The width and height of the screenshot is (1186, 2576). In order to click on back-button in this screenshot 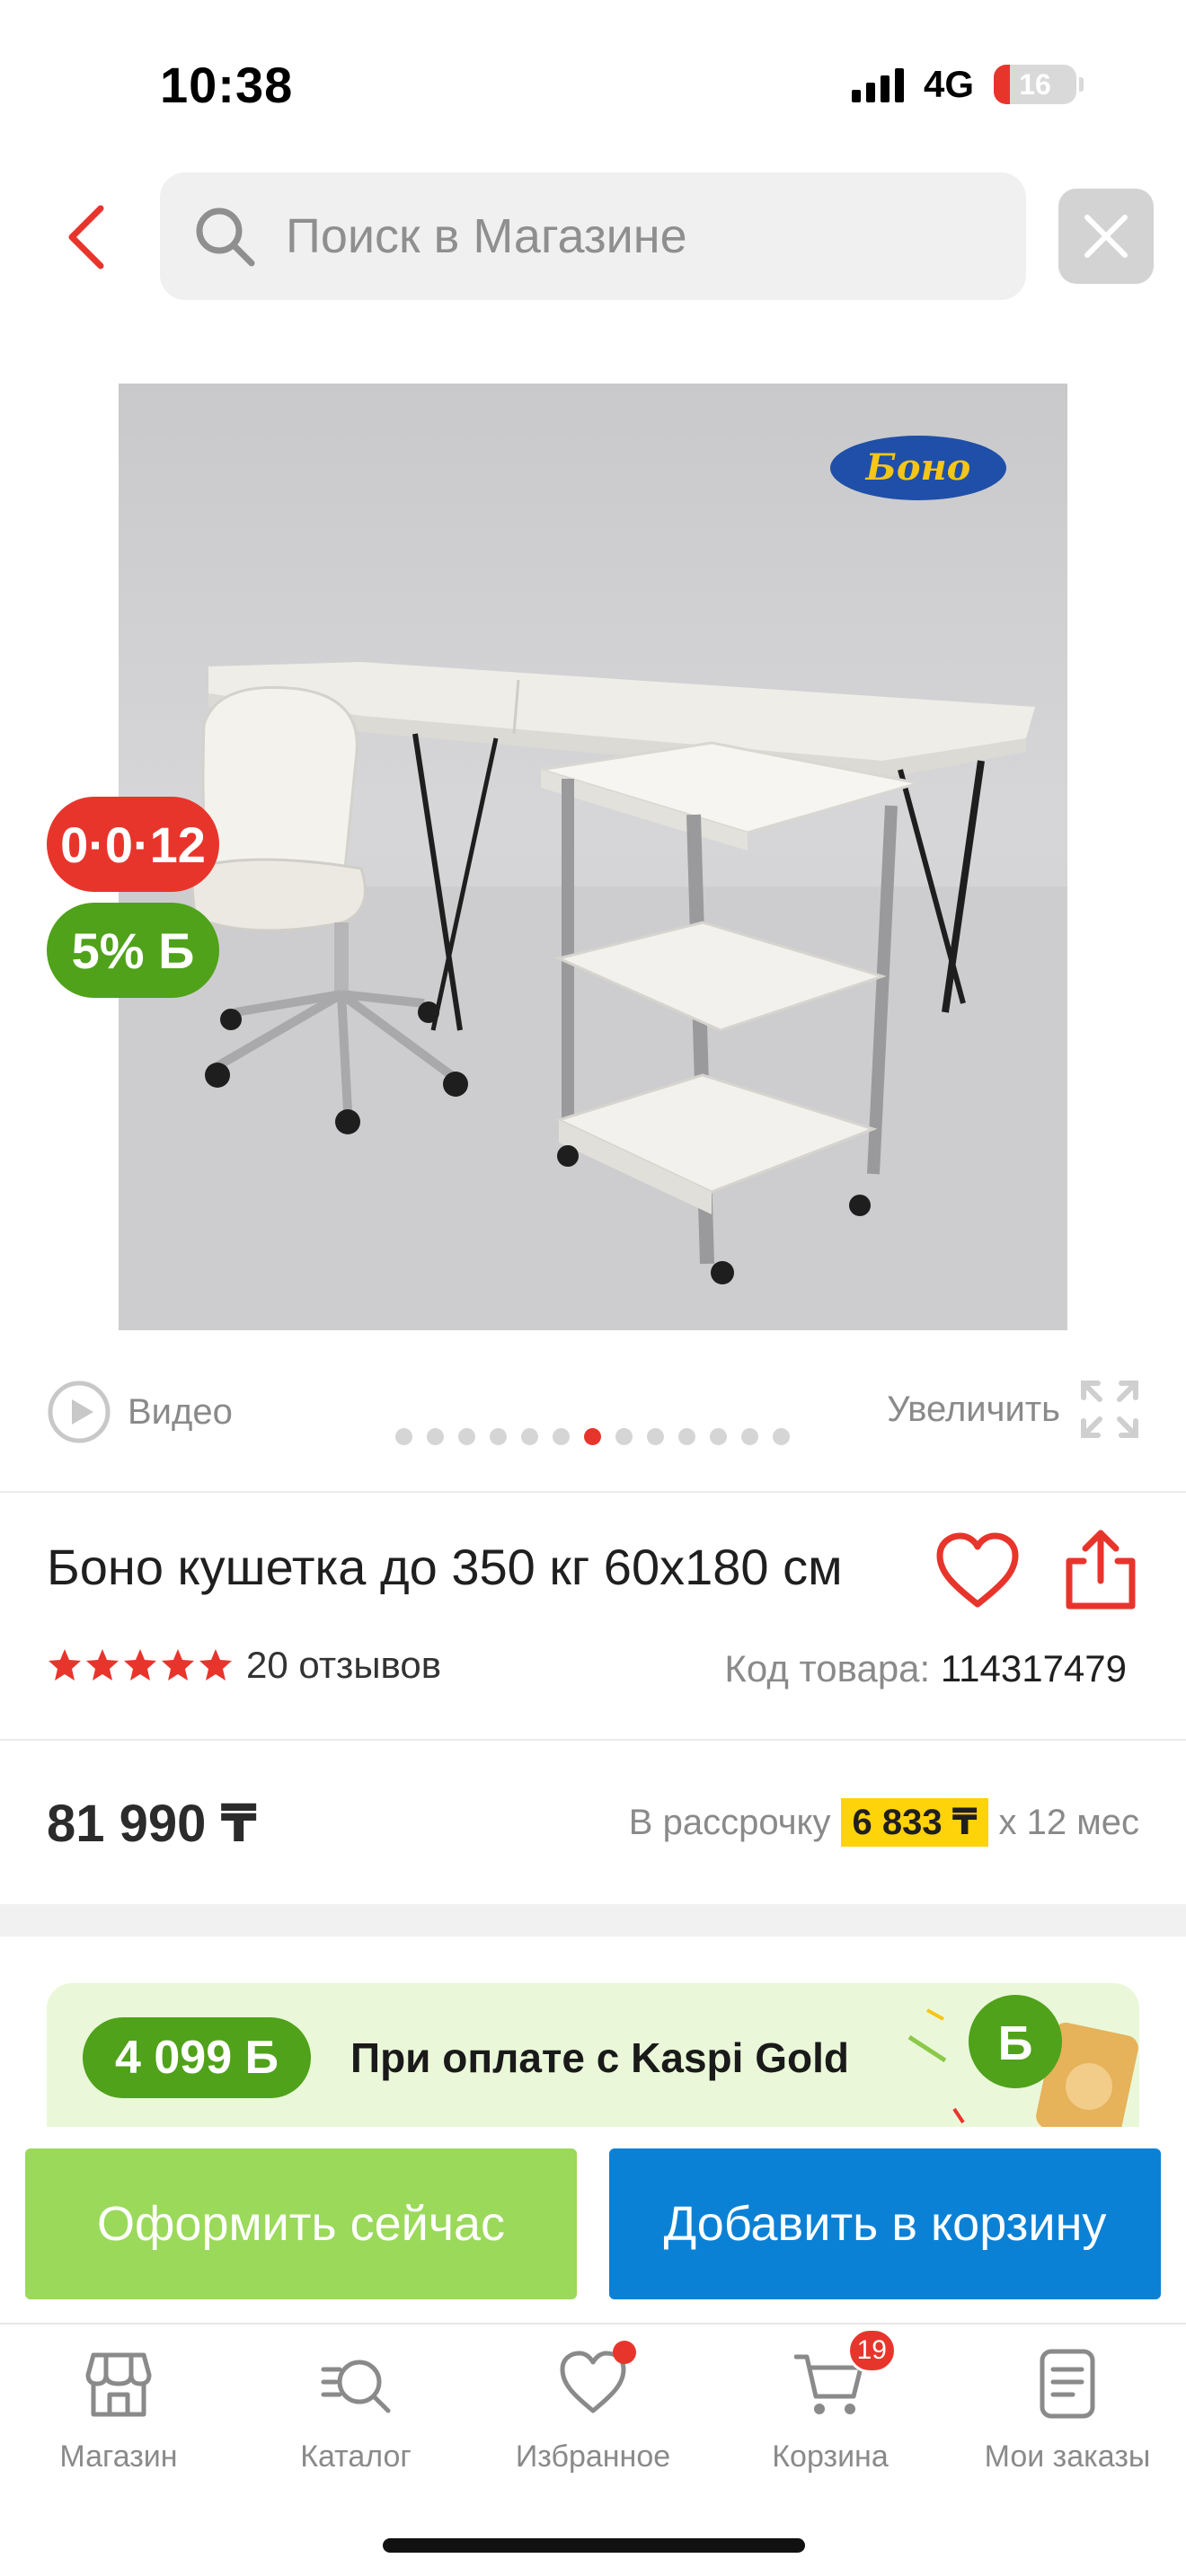, I will do `click(86, 237)`.